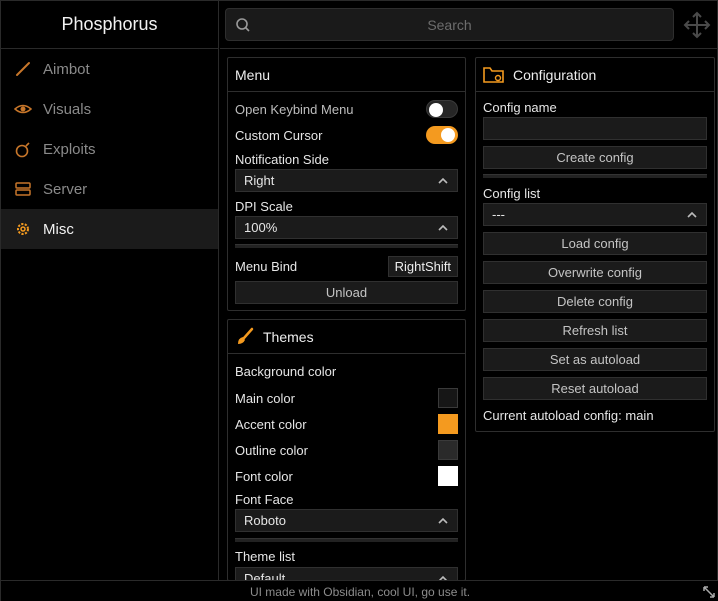 The height and width of the screenshot is (601, 718). I want to click on notification-side-row: Notification Side, so click(346, 159).